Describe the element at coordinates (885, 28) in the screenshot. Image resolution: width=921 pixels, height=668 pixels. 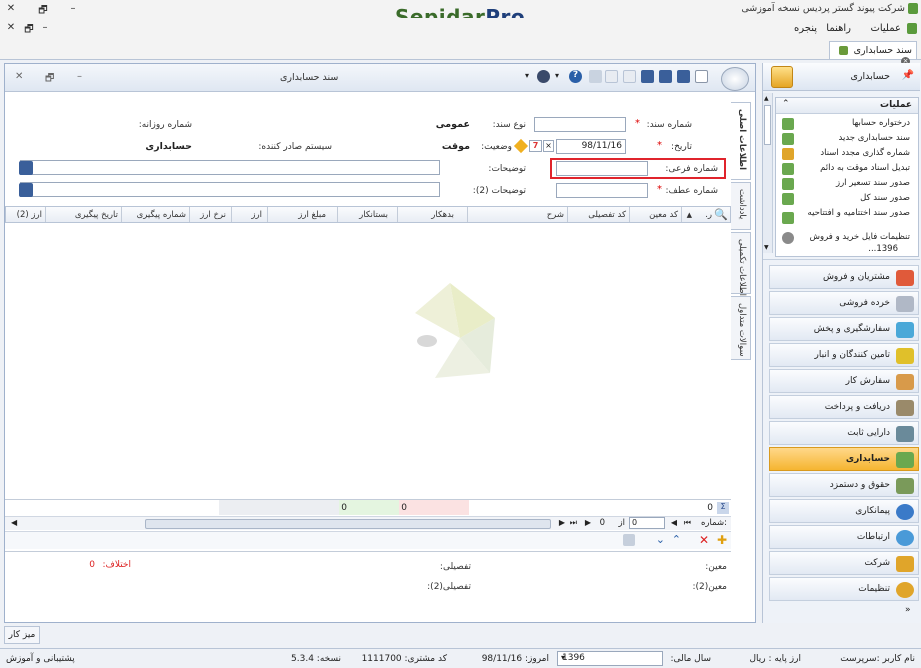
I see `menu-operations: عملیات` at that location.